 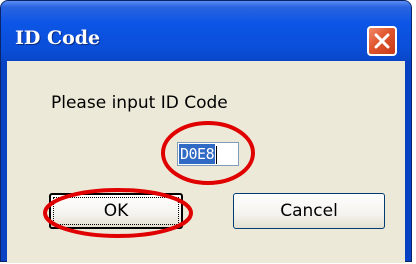 What do you see at coordinates (139, 103) in the screenshot?
I see `prompt-label: Please input ID Code` at bounding box center [139, 103].